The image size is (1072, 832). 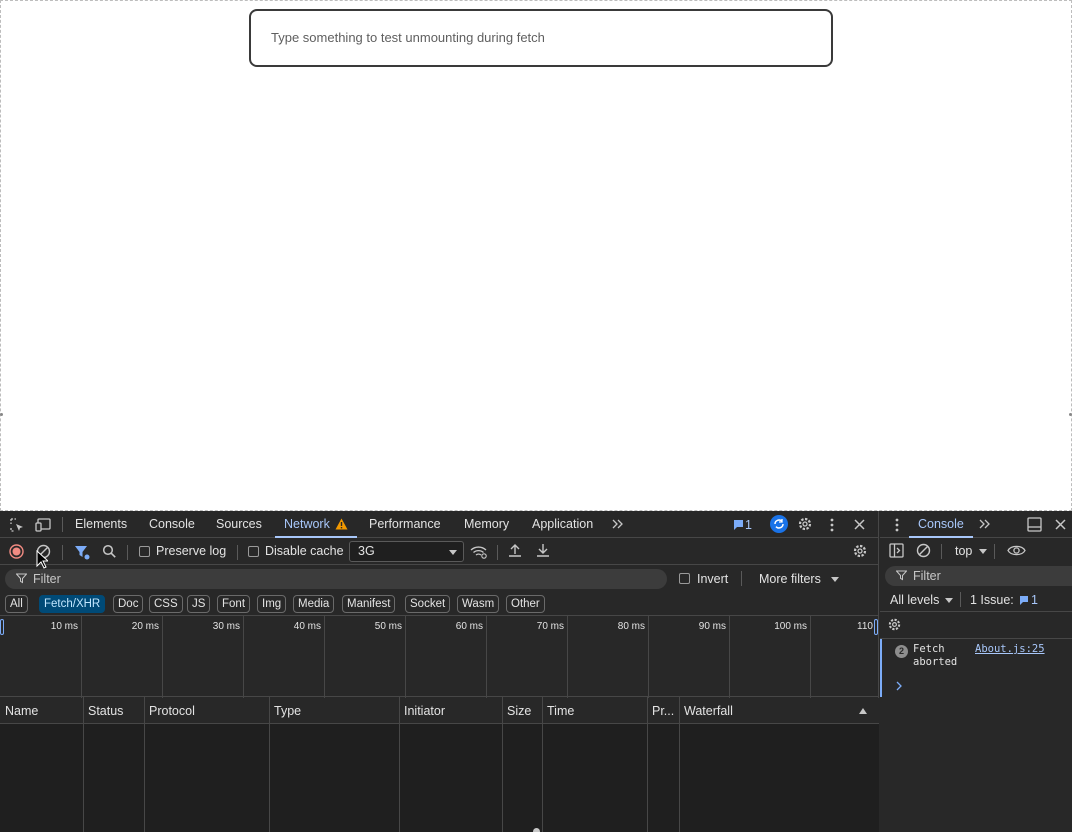 I want to click on tab-network: Network, so click(x=316, y=524).